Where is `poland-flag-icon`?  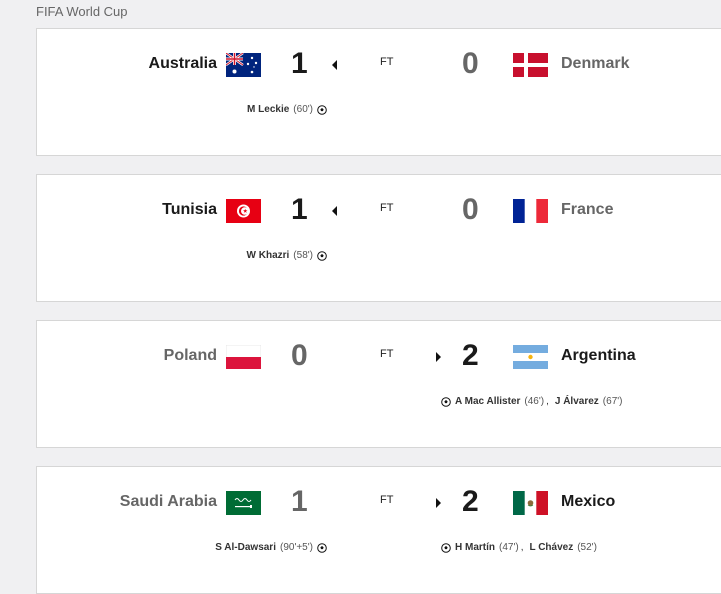
poland-flag-icon is located at coordinates (243, 357).